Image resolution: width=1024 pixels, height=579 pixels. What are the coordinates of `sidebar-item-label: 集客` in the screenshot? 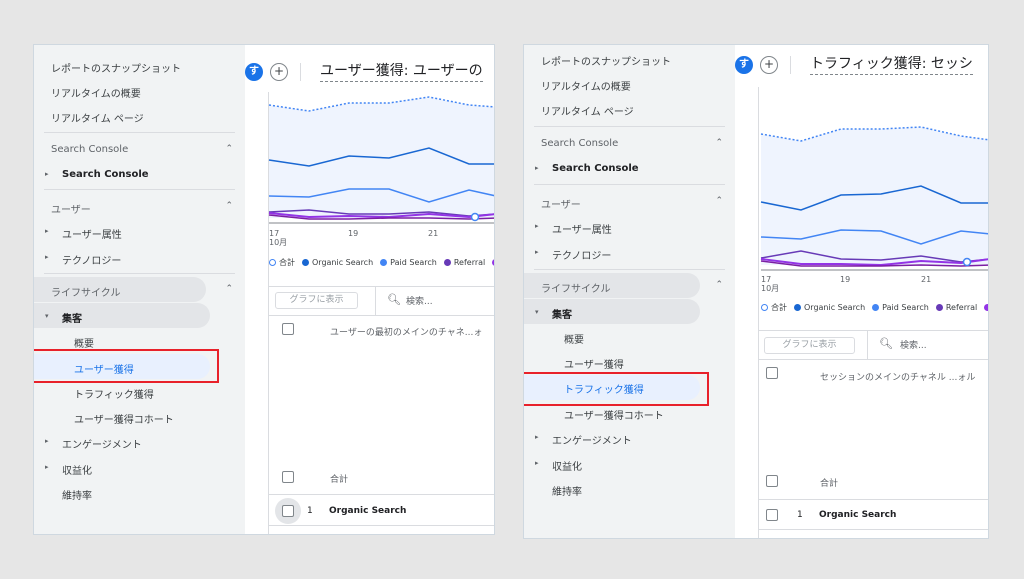 It's located at (72, 319).